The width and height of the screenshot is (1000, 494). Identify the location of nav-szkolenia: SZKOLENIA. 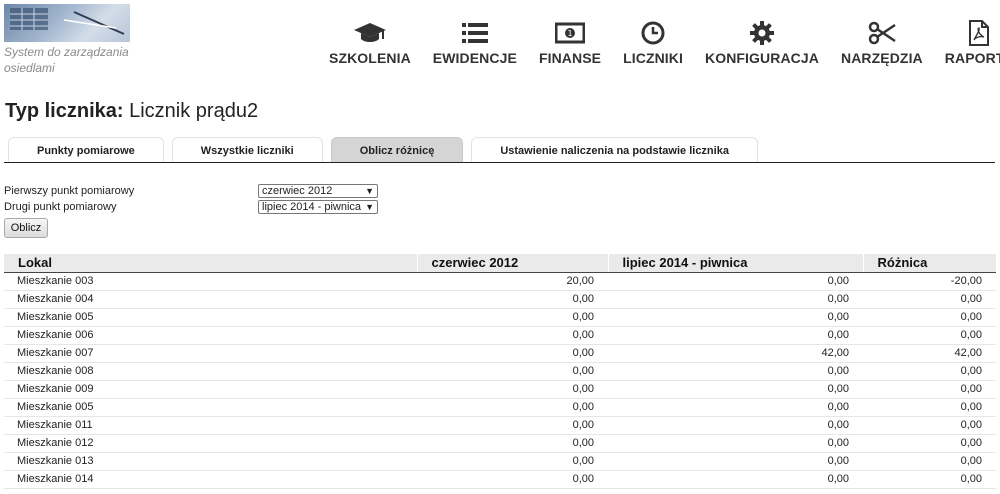
(370, 43).